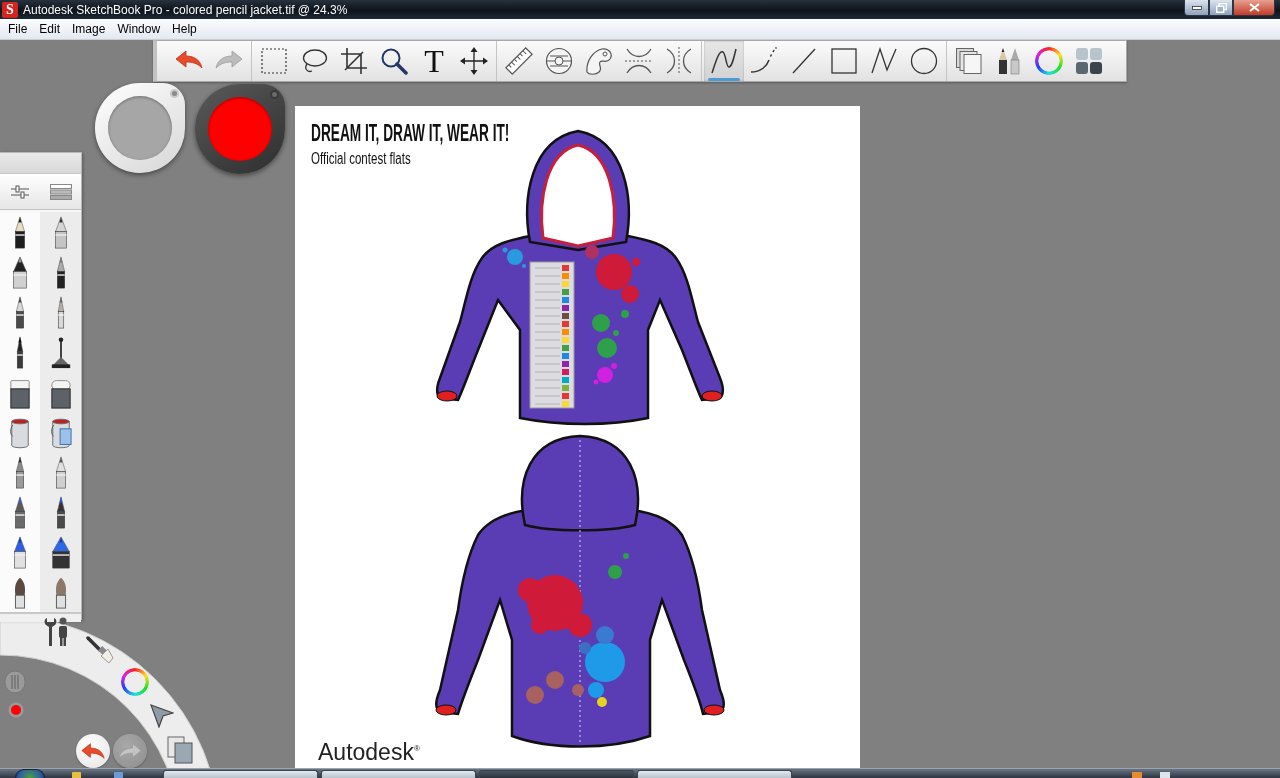 The height and width of the screenshot is (778, 1280). Describe the element at coordinates (434, 61) in the screenshot. I see `text-tool-button: T` at that location.